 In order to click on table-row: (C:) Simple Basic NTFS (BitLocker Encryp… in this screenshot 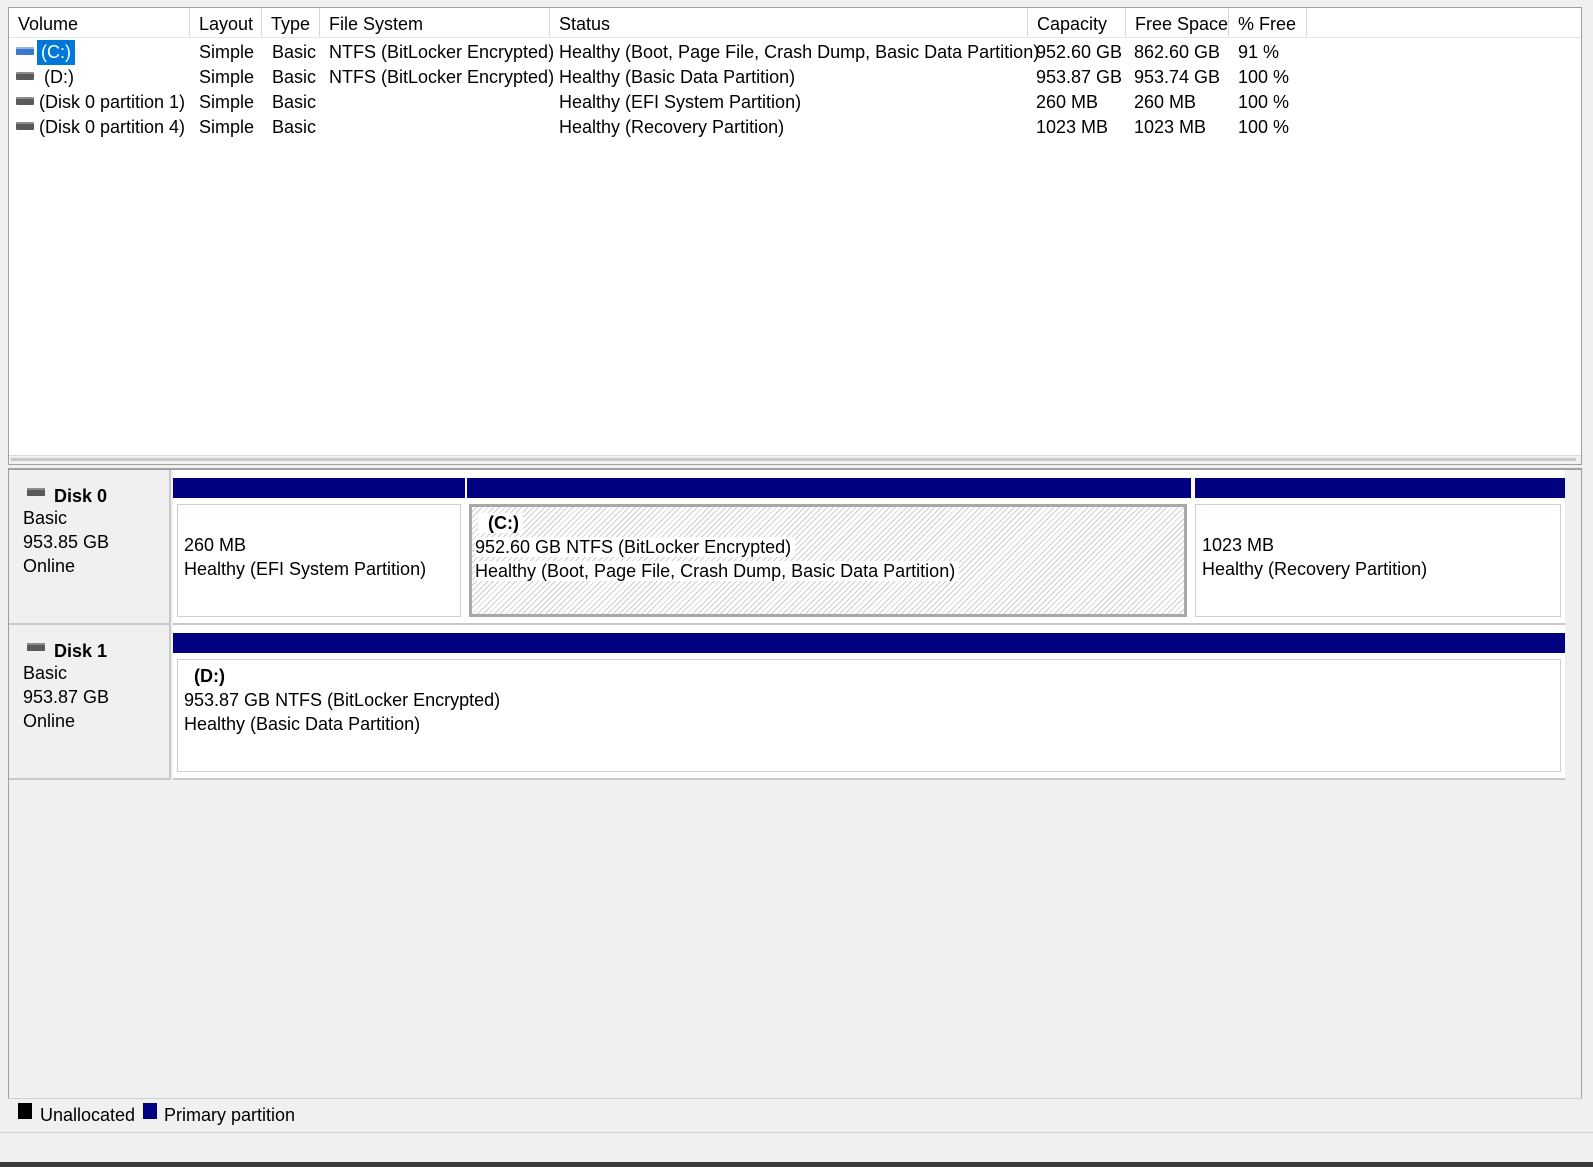, I will do `click(795, 52)`.